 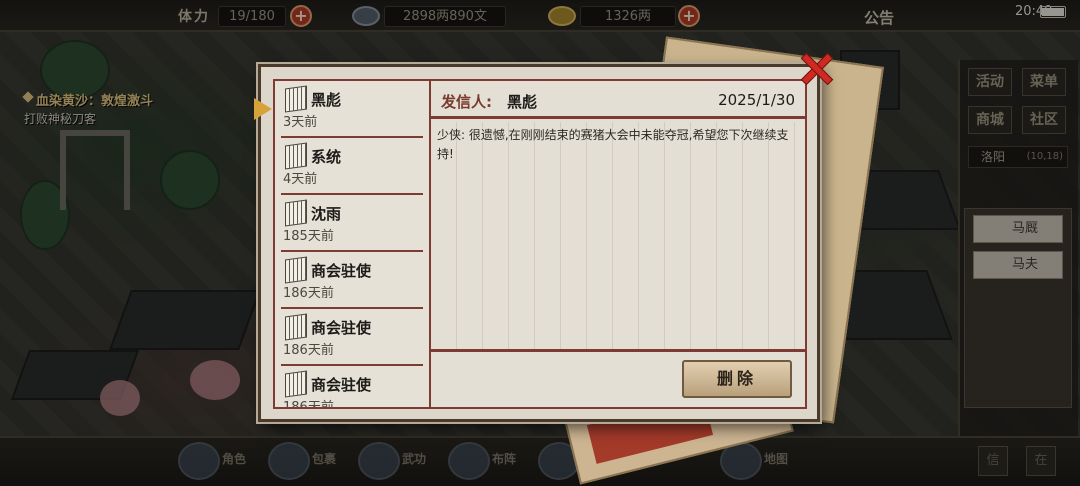 I want to click on mail-item: 沈雨 185天前, so click(x=352, y=223).